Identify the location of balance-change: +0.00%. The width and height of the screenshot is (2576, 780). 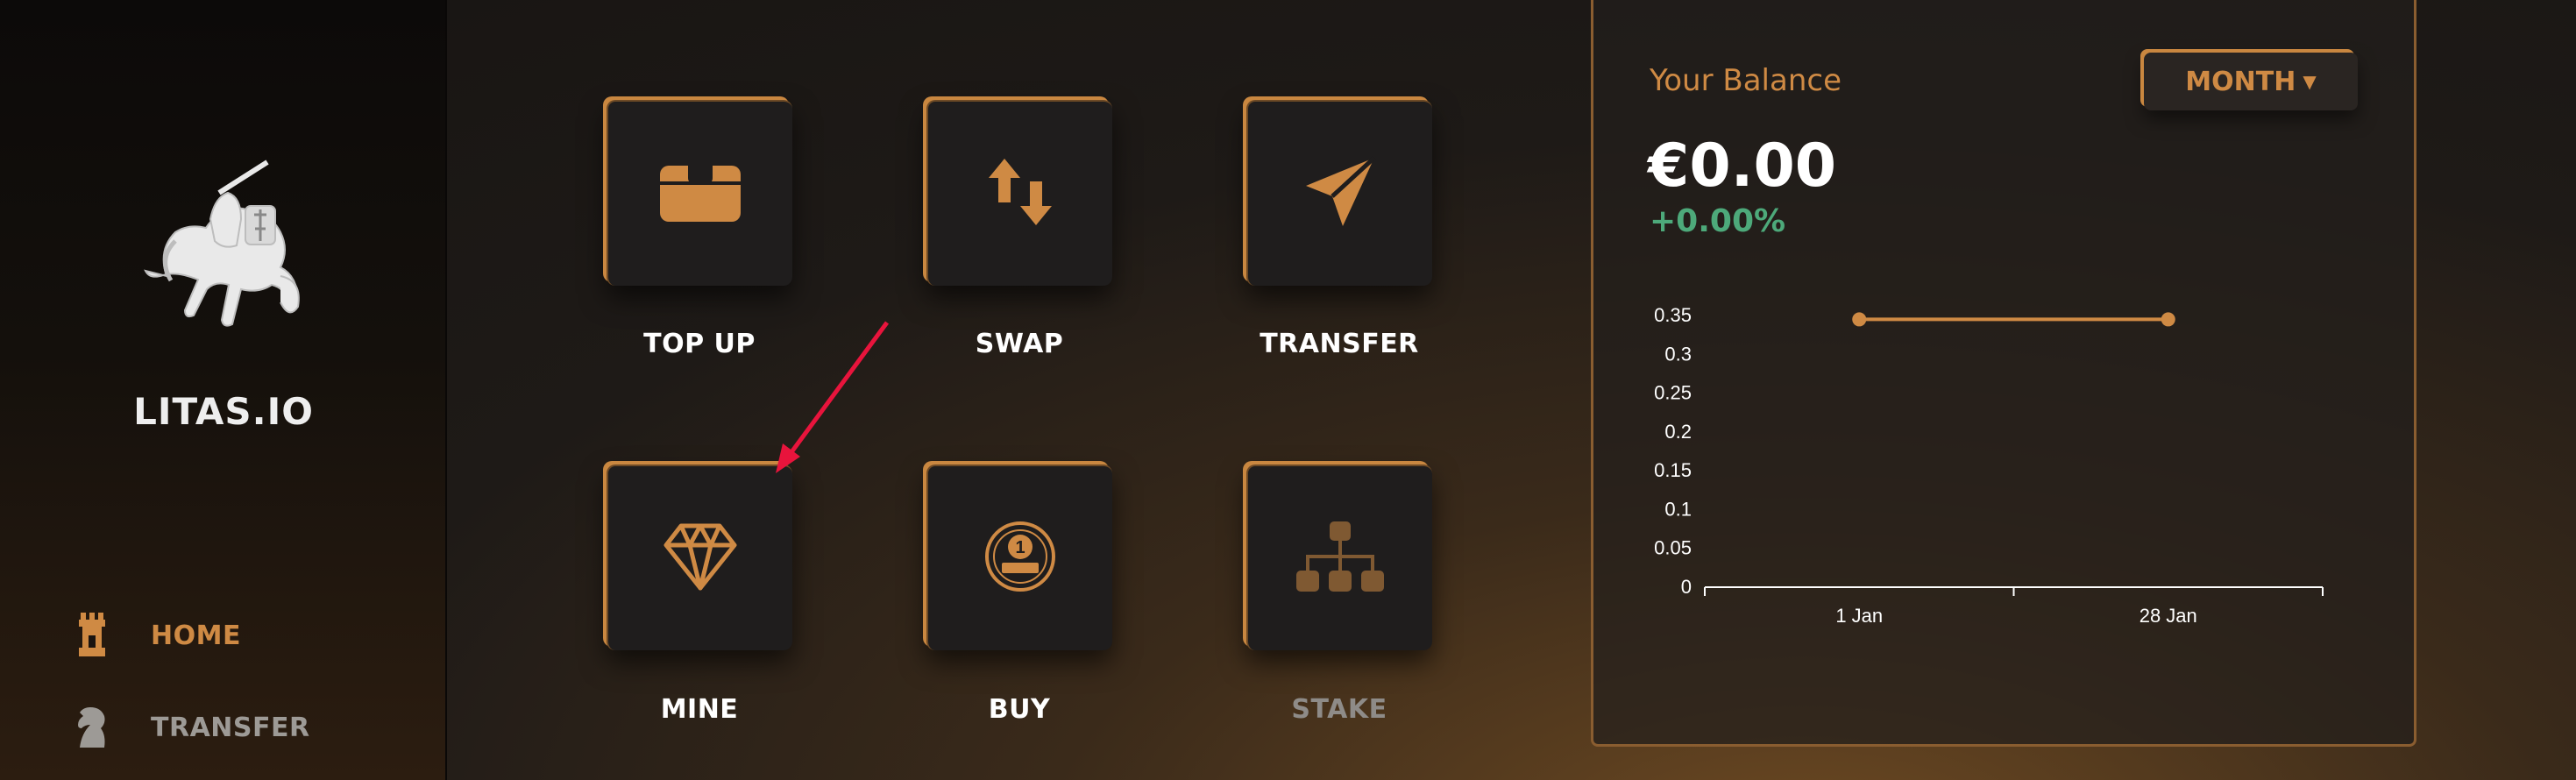
(1718, 221).